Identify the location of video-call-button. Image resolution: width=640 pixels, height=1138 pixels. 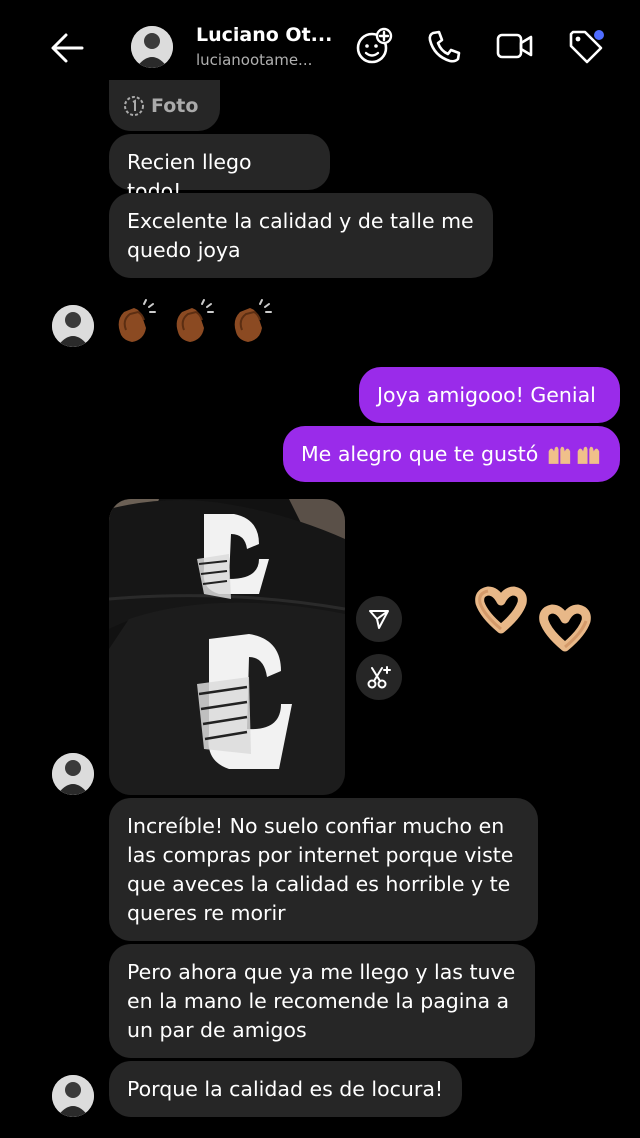
(514, 46).